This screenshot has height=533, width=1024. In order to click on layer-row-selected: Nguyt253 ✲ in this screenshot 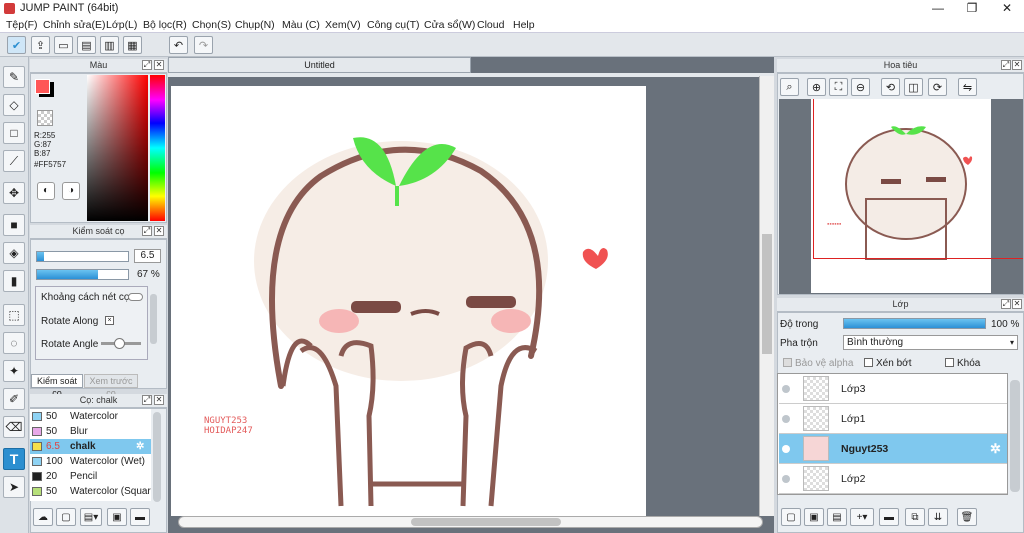, I will do `click(893, 449)`.